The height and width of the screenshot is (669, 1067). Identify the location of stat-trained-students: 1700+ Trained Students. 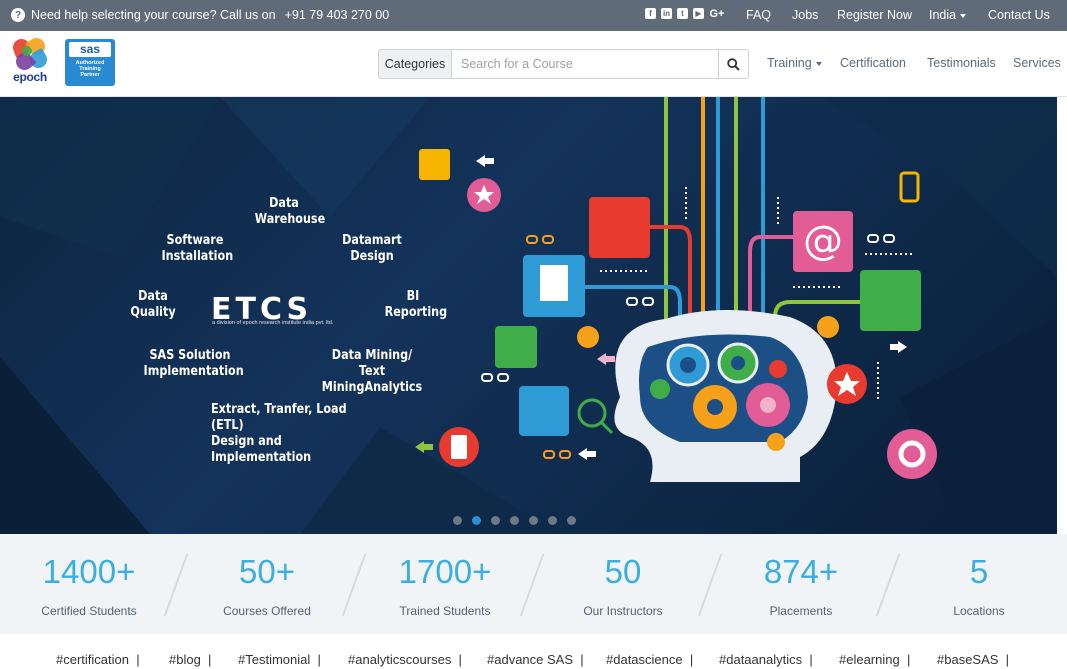
(445, 585).